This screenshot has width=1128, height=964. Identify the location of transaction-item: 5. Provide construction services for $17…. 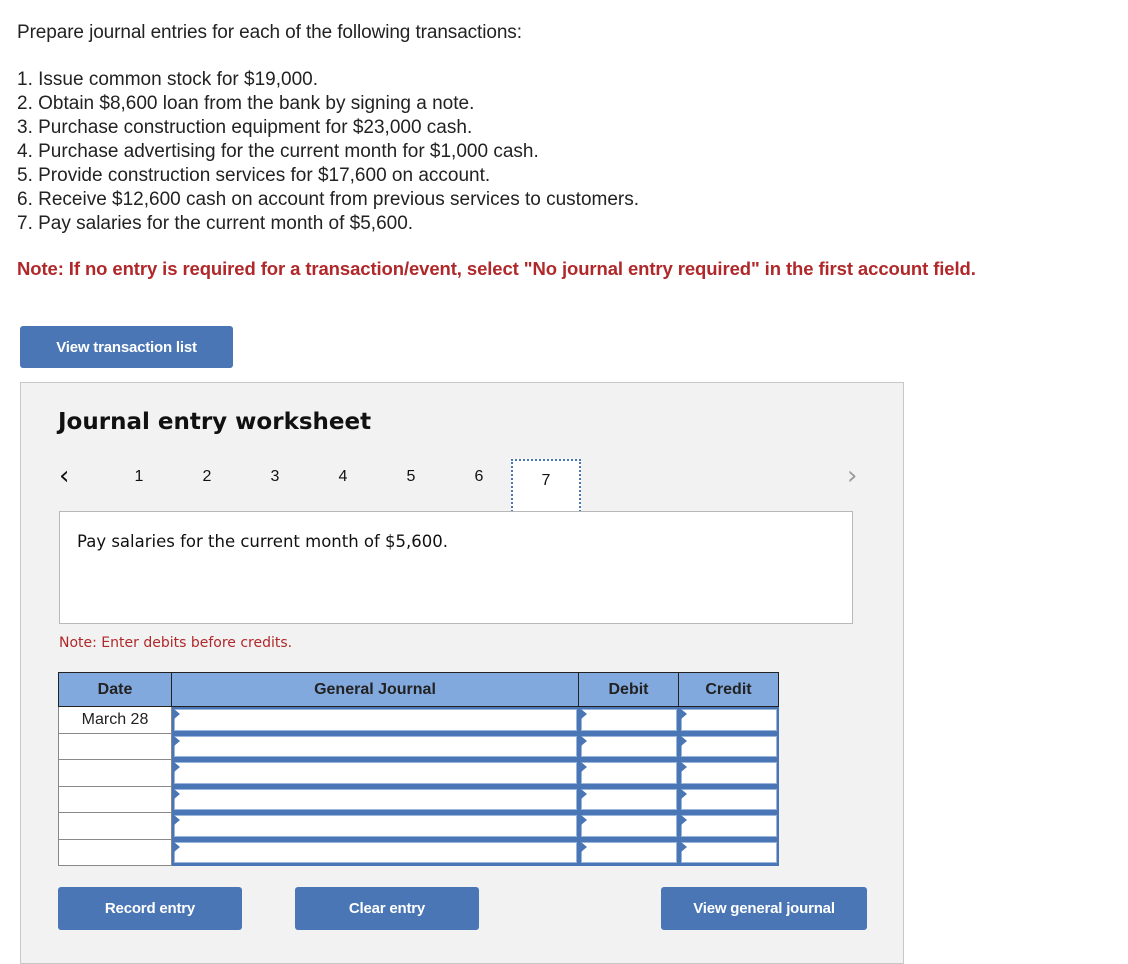
(254, 175).